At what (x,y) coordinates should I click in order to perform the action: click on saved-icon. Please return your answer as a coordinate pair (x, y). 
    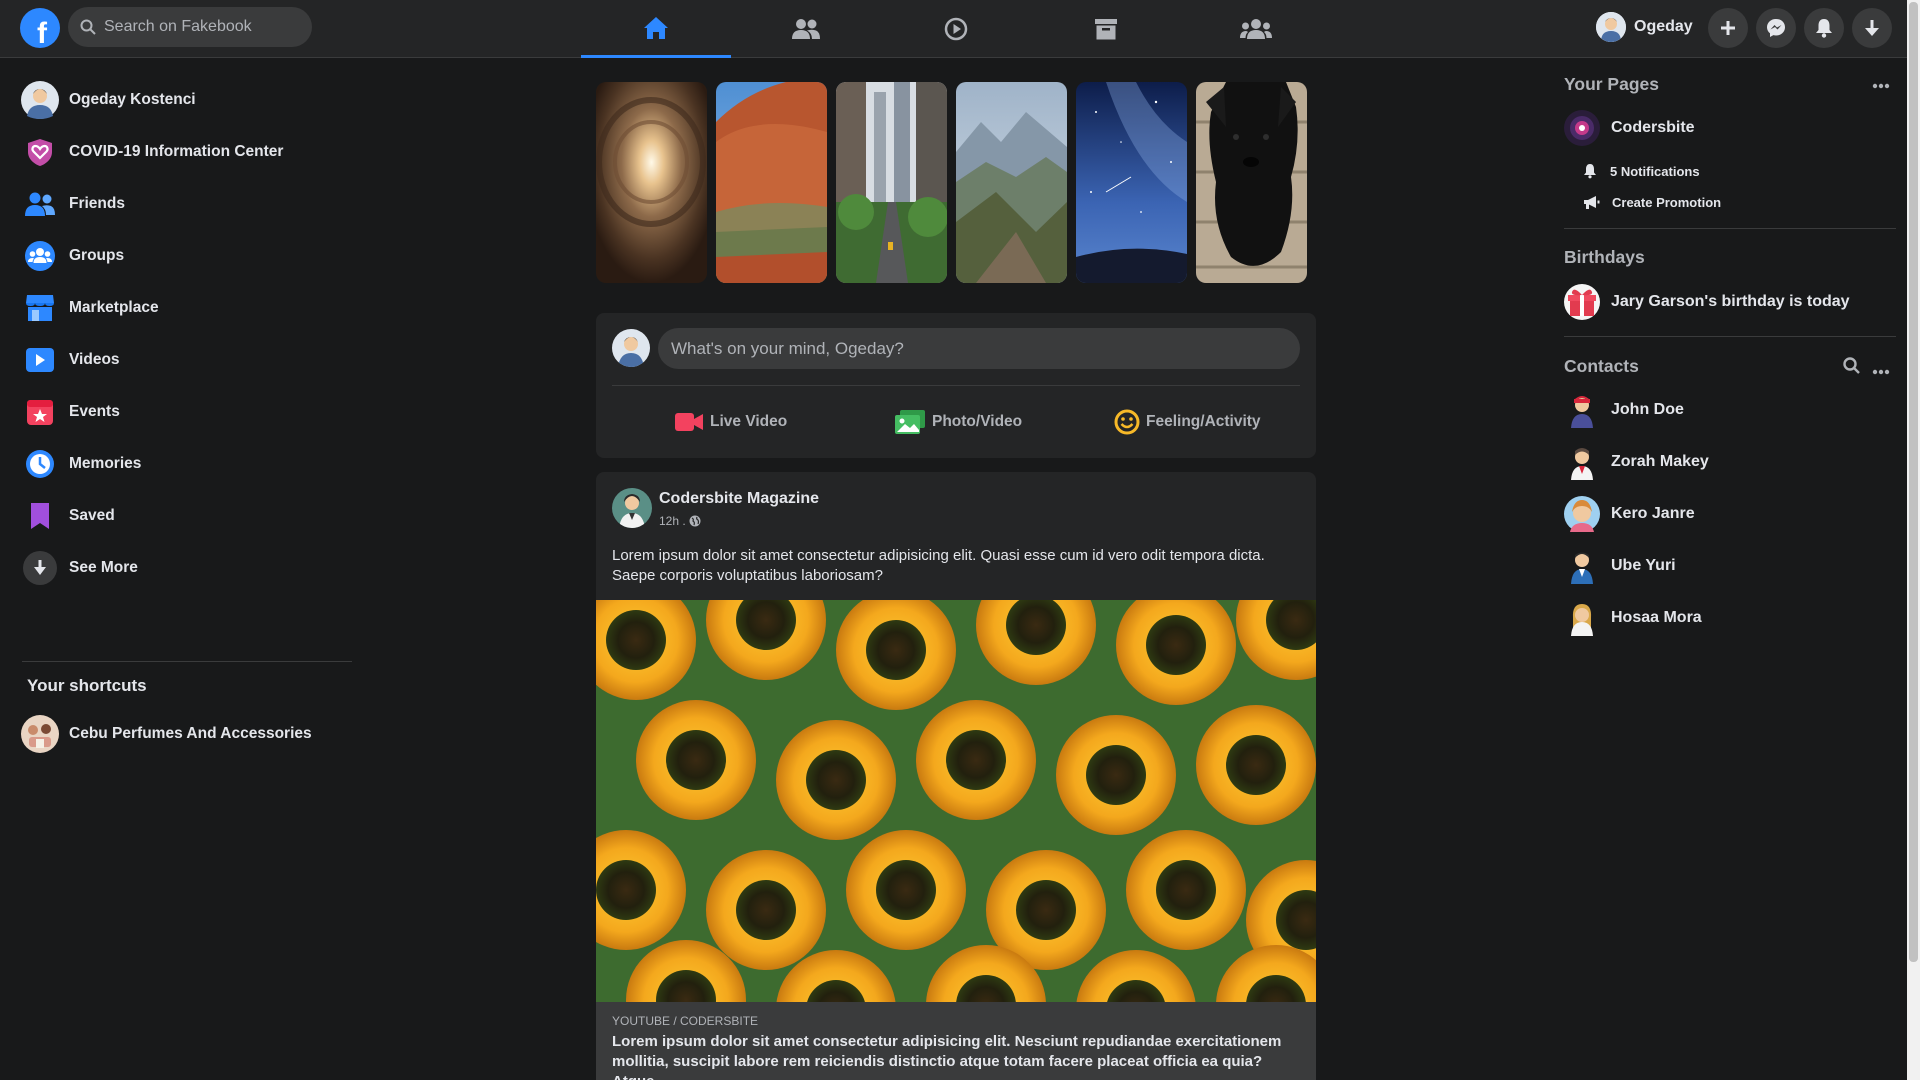
    Looking at the image, I should click on (40, 516).